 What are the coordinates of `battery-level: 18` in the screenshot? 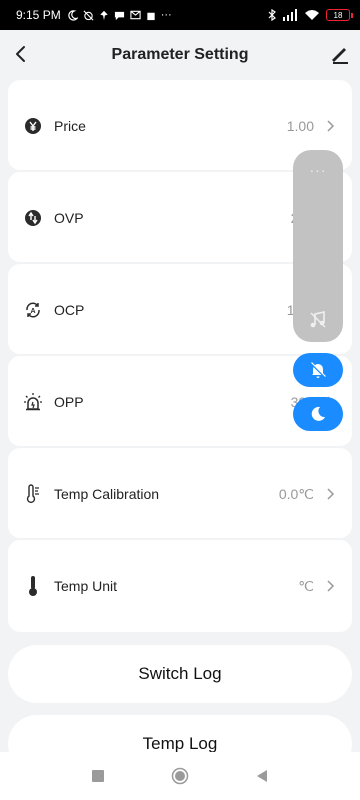 It's located at (338, 15).